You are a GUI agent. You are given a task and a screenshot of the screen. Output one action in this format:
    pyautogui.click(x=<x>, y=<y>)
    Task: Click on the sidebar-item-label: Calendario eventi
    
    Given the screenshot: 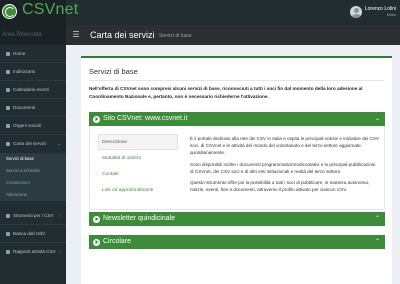 What is the action you would take?
    pyautogui.click(x=31, y=89)
    